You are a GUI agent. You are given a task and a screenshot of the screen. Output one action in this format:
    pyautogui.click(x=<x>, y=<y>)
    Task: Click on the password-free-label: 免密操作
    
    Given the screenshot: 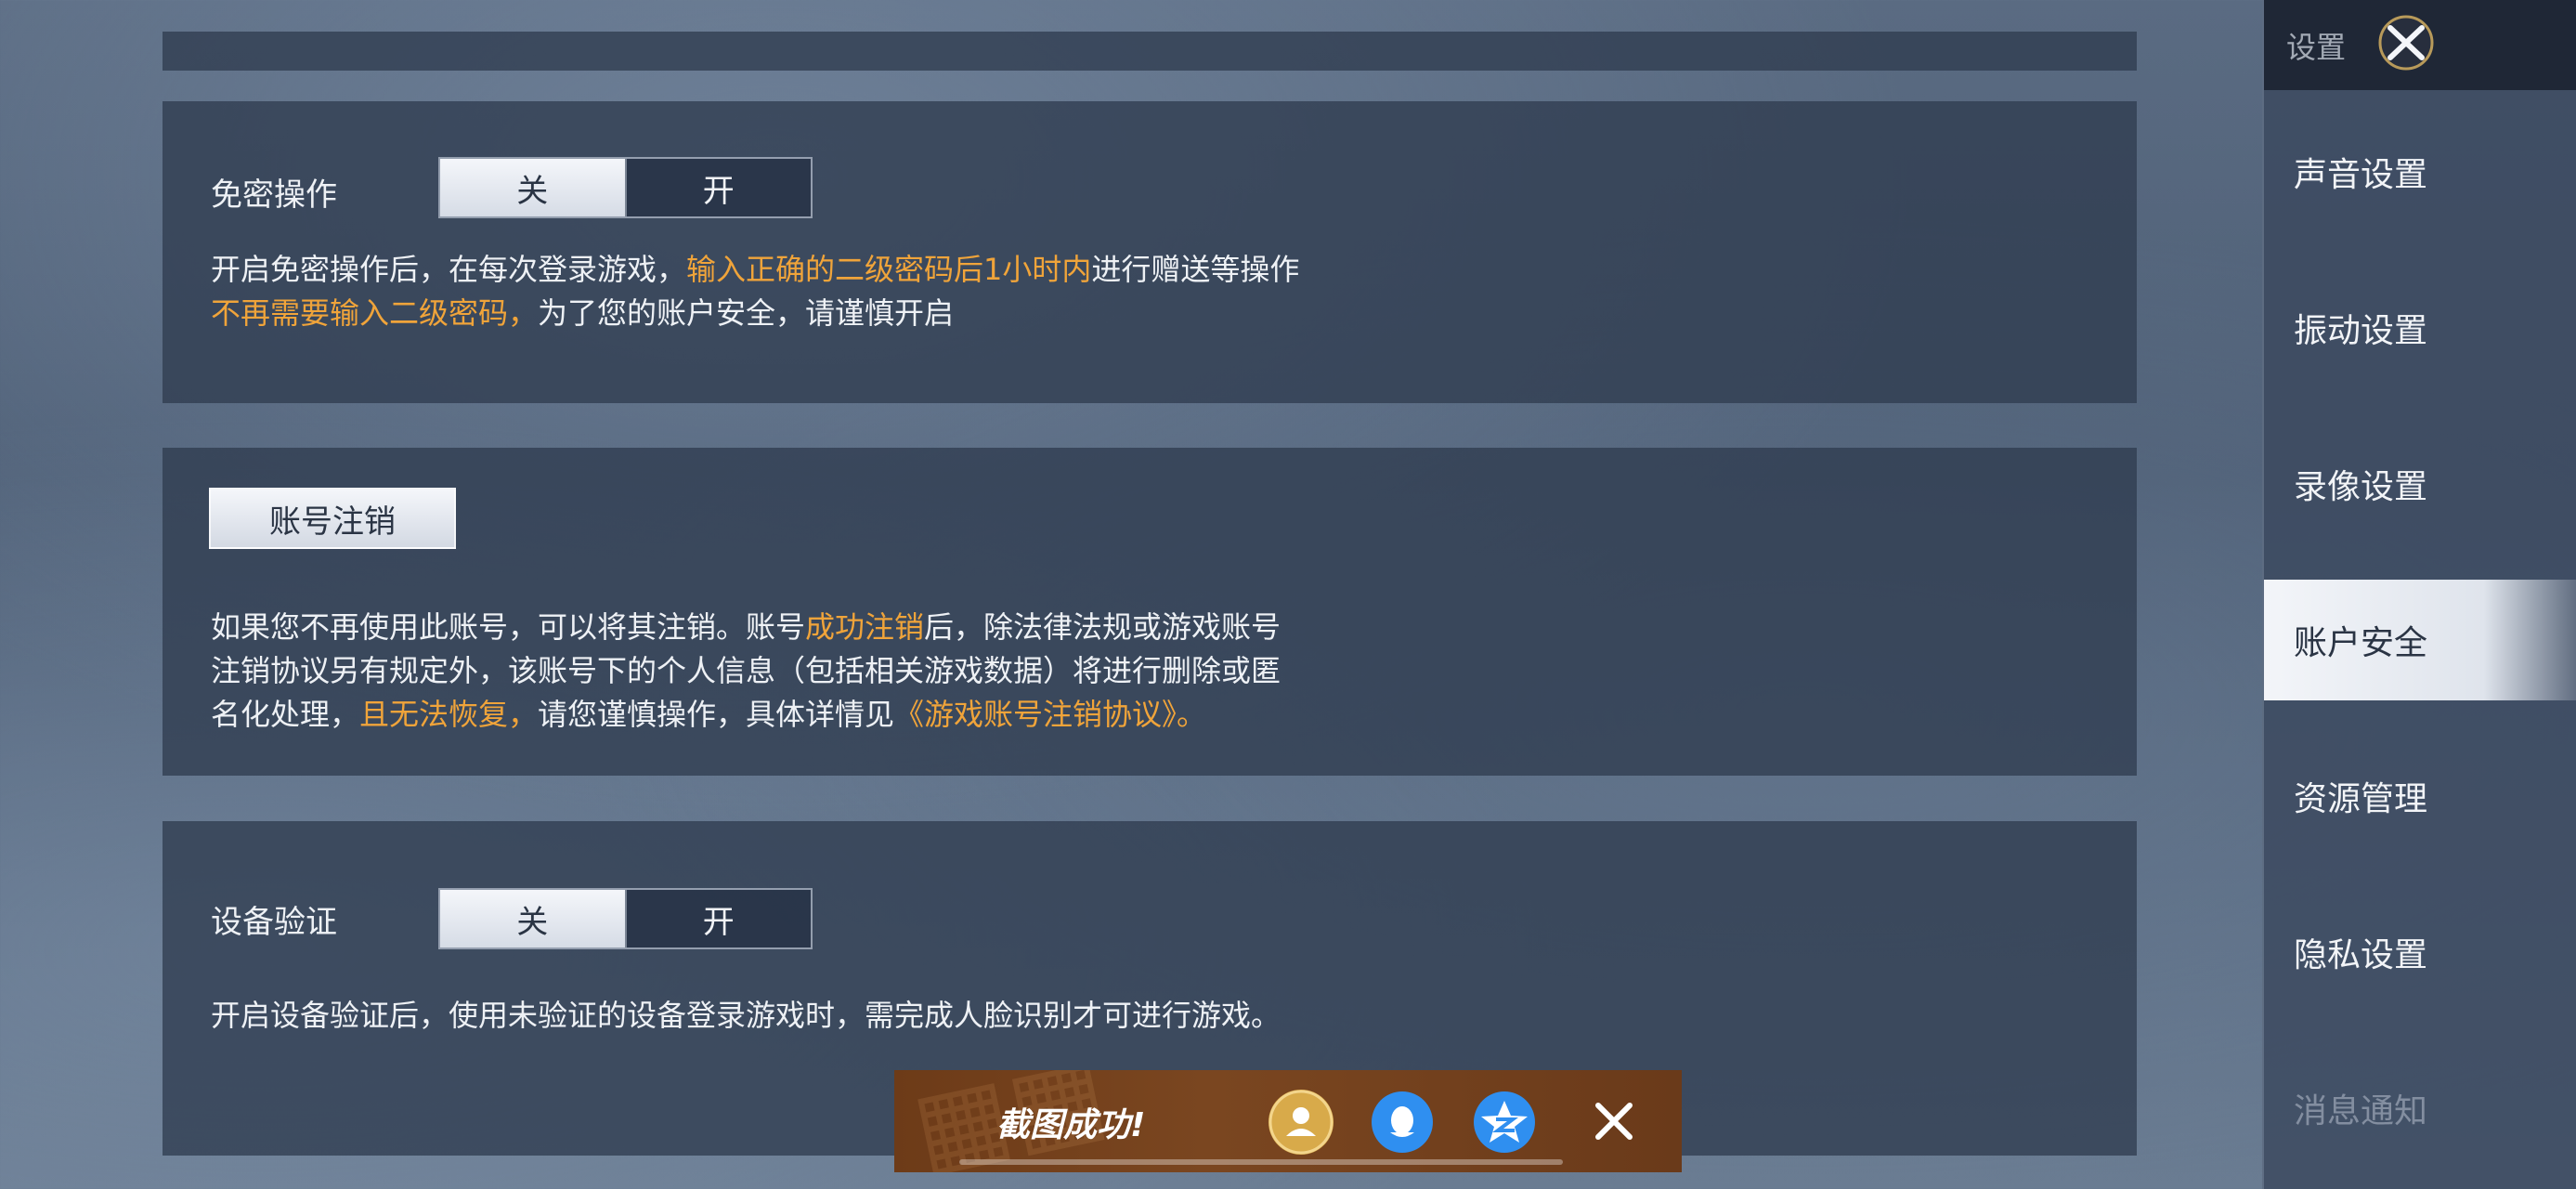 What is the action you would take?
    pyautogui.click(x=274, y=195)
    